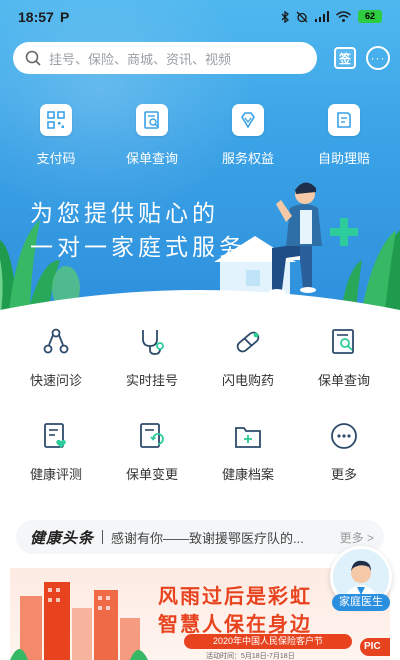 This screenshot has height=660, width=400. I want to click on hero-item-self-claim: 自助理赔, so click(344, 135).